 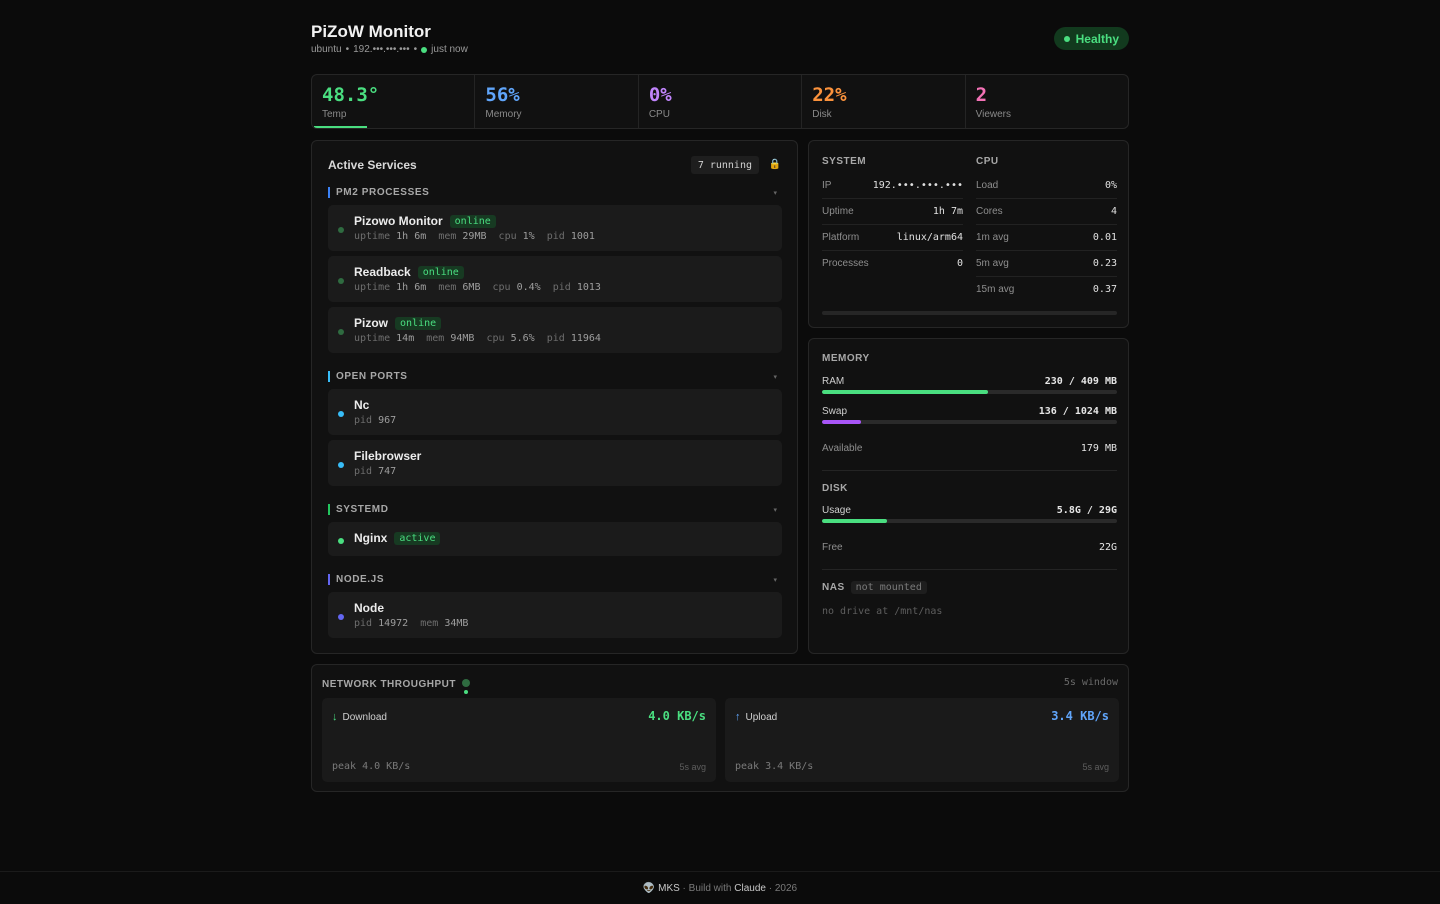 I want to click on swap-bar-fill, so click(x=842, y=422).